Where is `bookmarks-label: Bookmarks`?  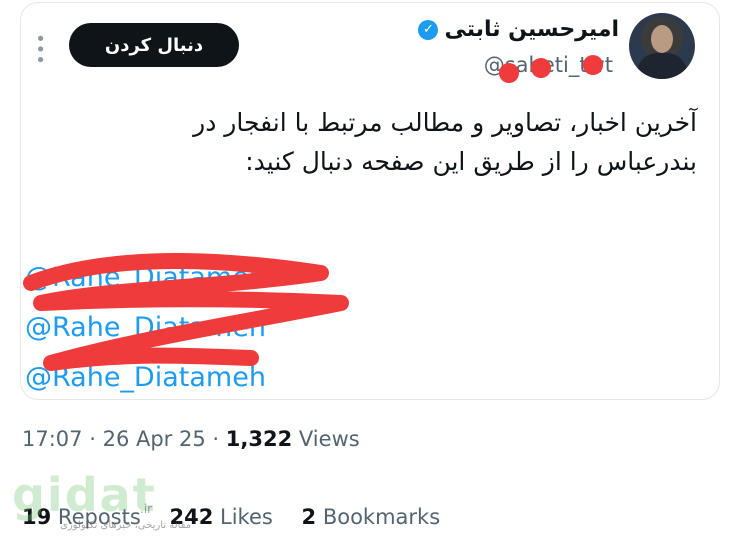 bookmarks-label: Bookmarks is located at coordinates (381, 517).